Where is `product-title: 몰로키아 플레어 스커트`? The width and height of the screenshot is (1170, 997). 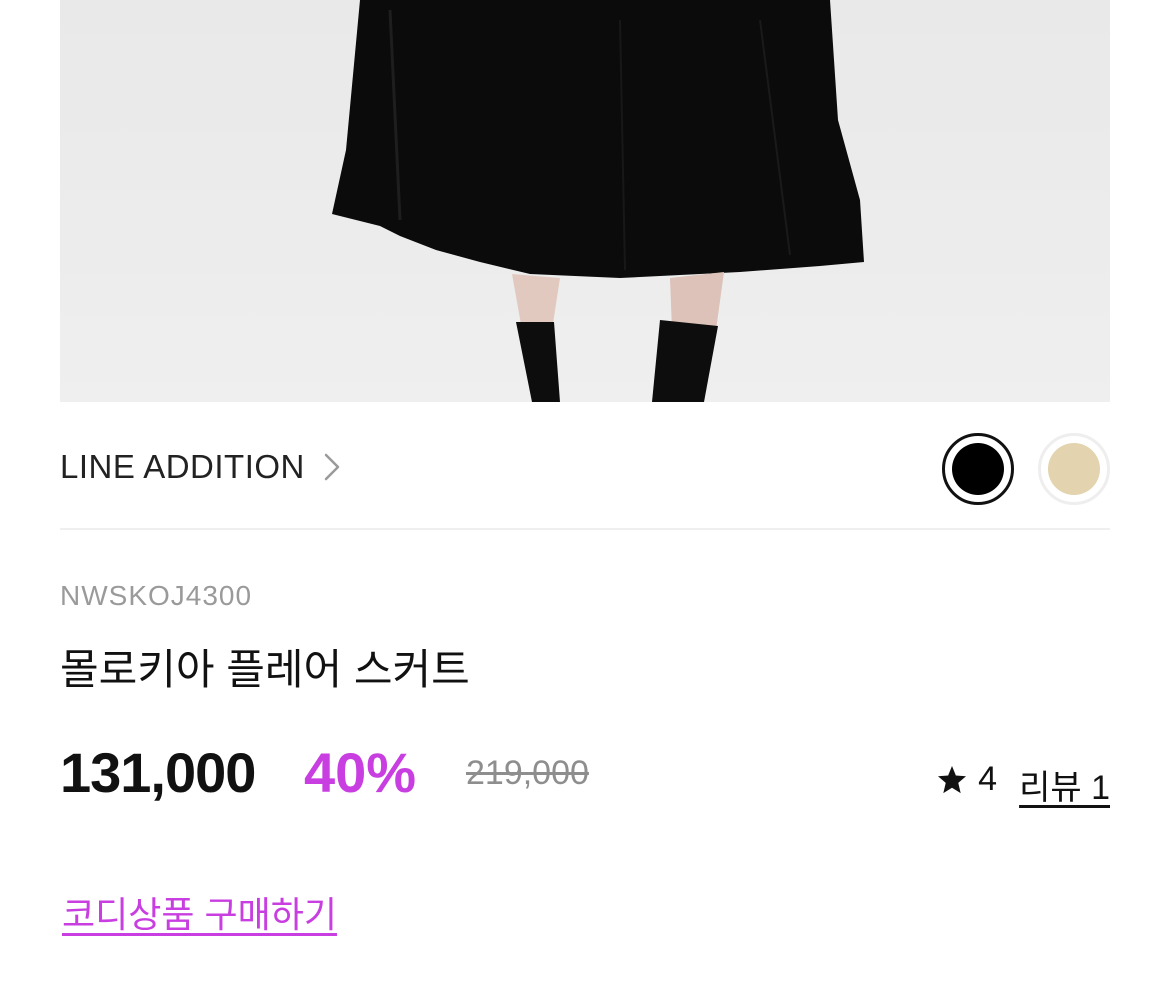 product-title: 몰로키아 플레어 스커트 is located at coordinates (265, 669).